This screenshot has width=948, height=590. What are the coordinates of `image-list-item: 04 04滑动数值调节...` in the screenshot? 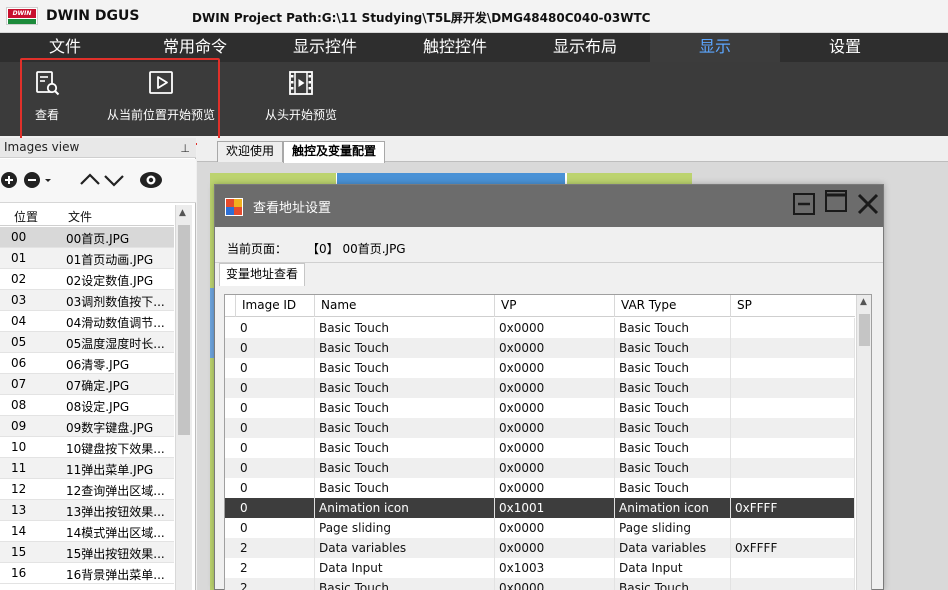 It's located at (87, 321).